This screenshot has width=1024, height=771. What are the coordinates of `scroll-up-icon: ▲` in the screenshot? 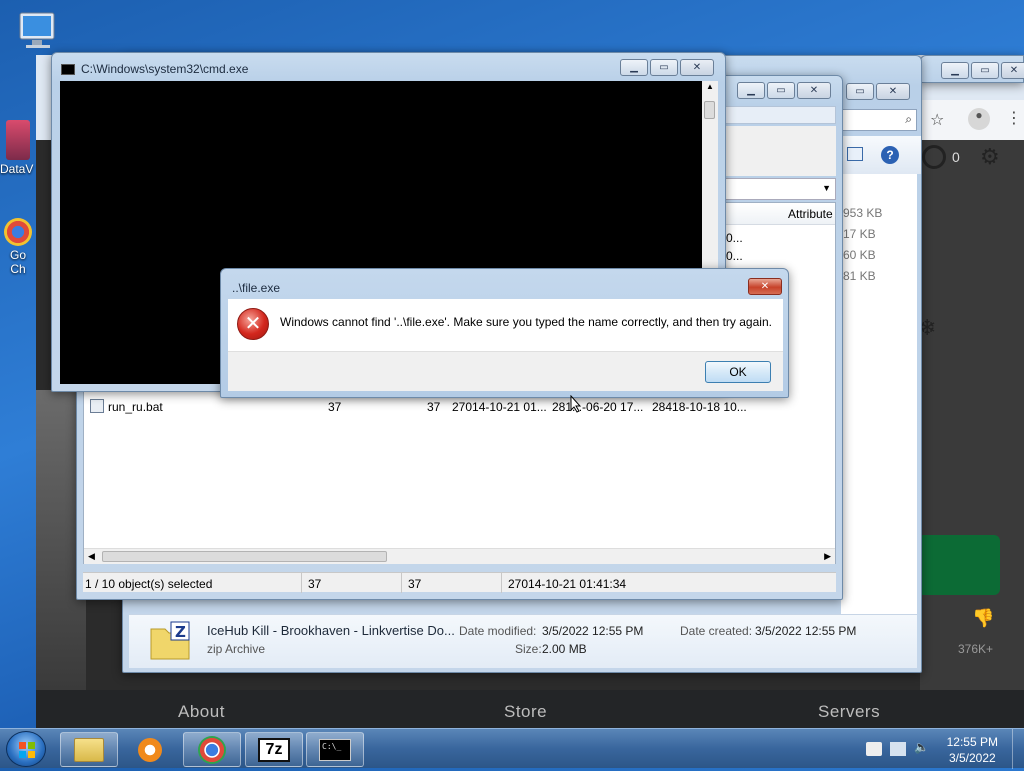 It's located at (710, 86).